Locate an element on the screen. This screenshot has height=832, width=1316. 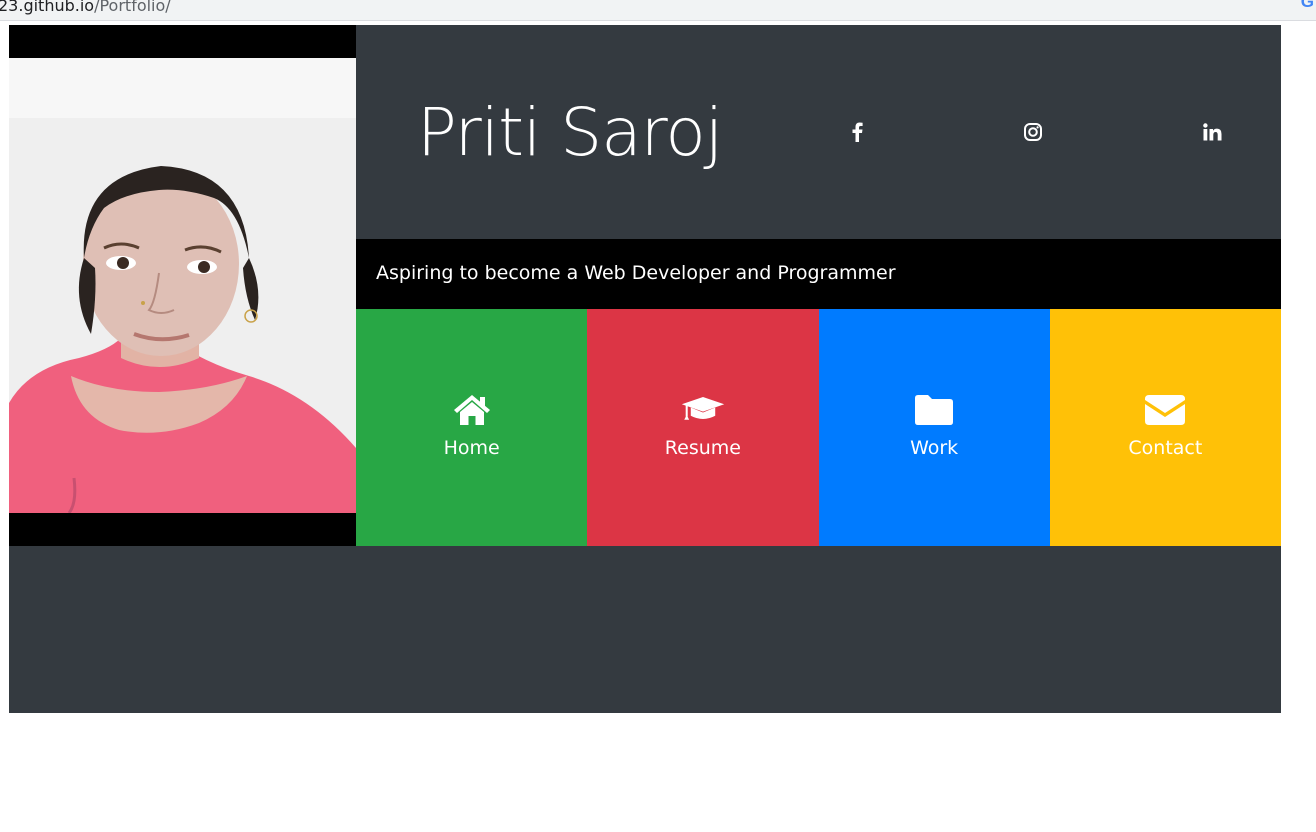
profile-photo-illustration is located at coordinates (182, 285).